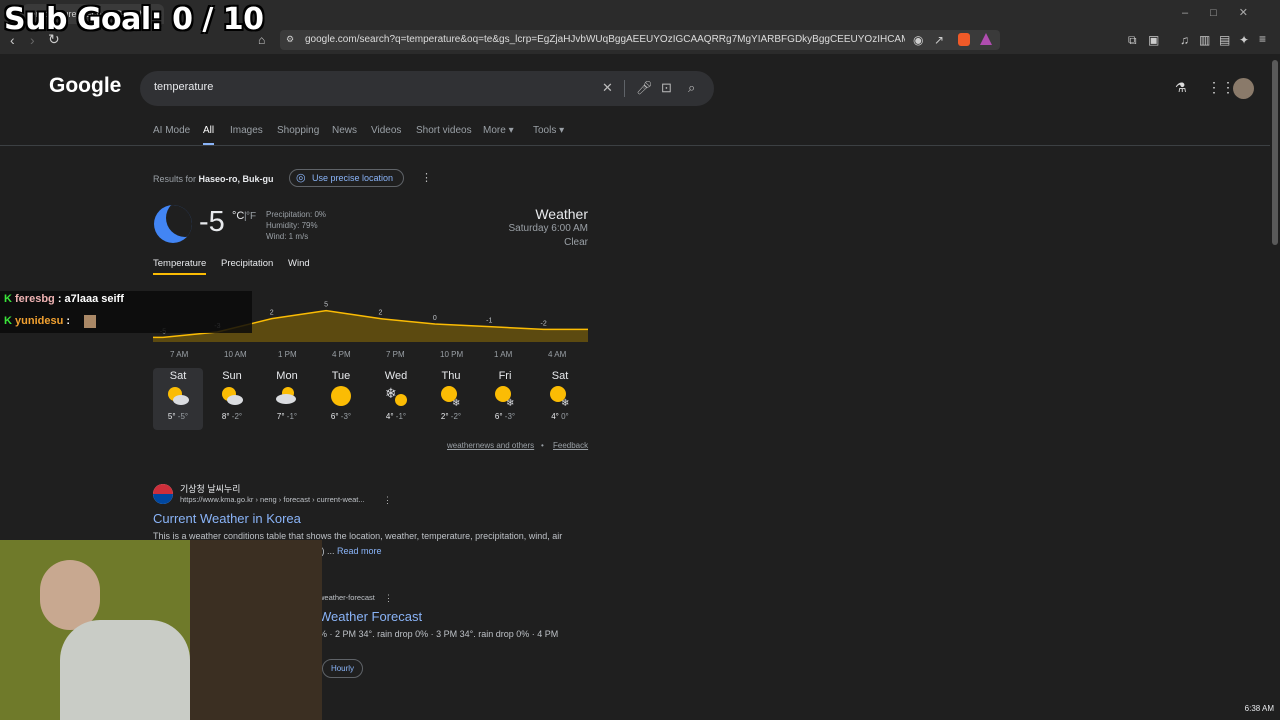 This screenshot has width=1280, height=720. I want to click on tab-precipitation: Precipitation, so click(247, 263).